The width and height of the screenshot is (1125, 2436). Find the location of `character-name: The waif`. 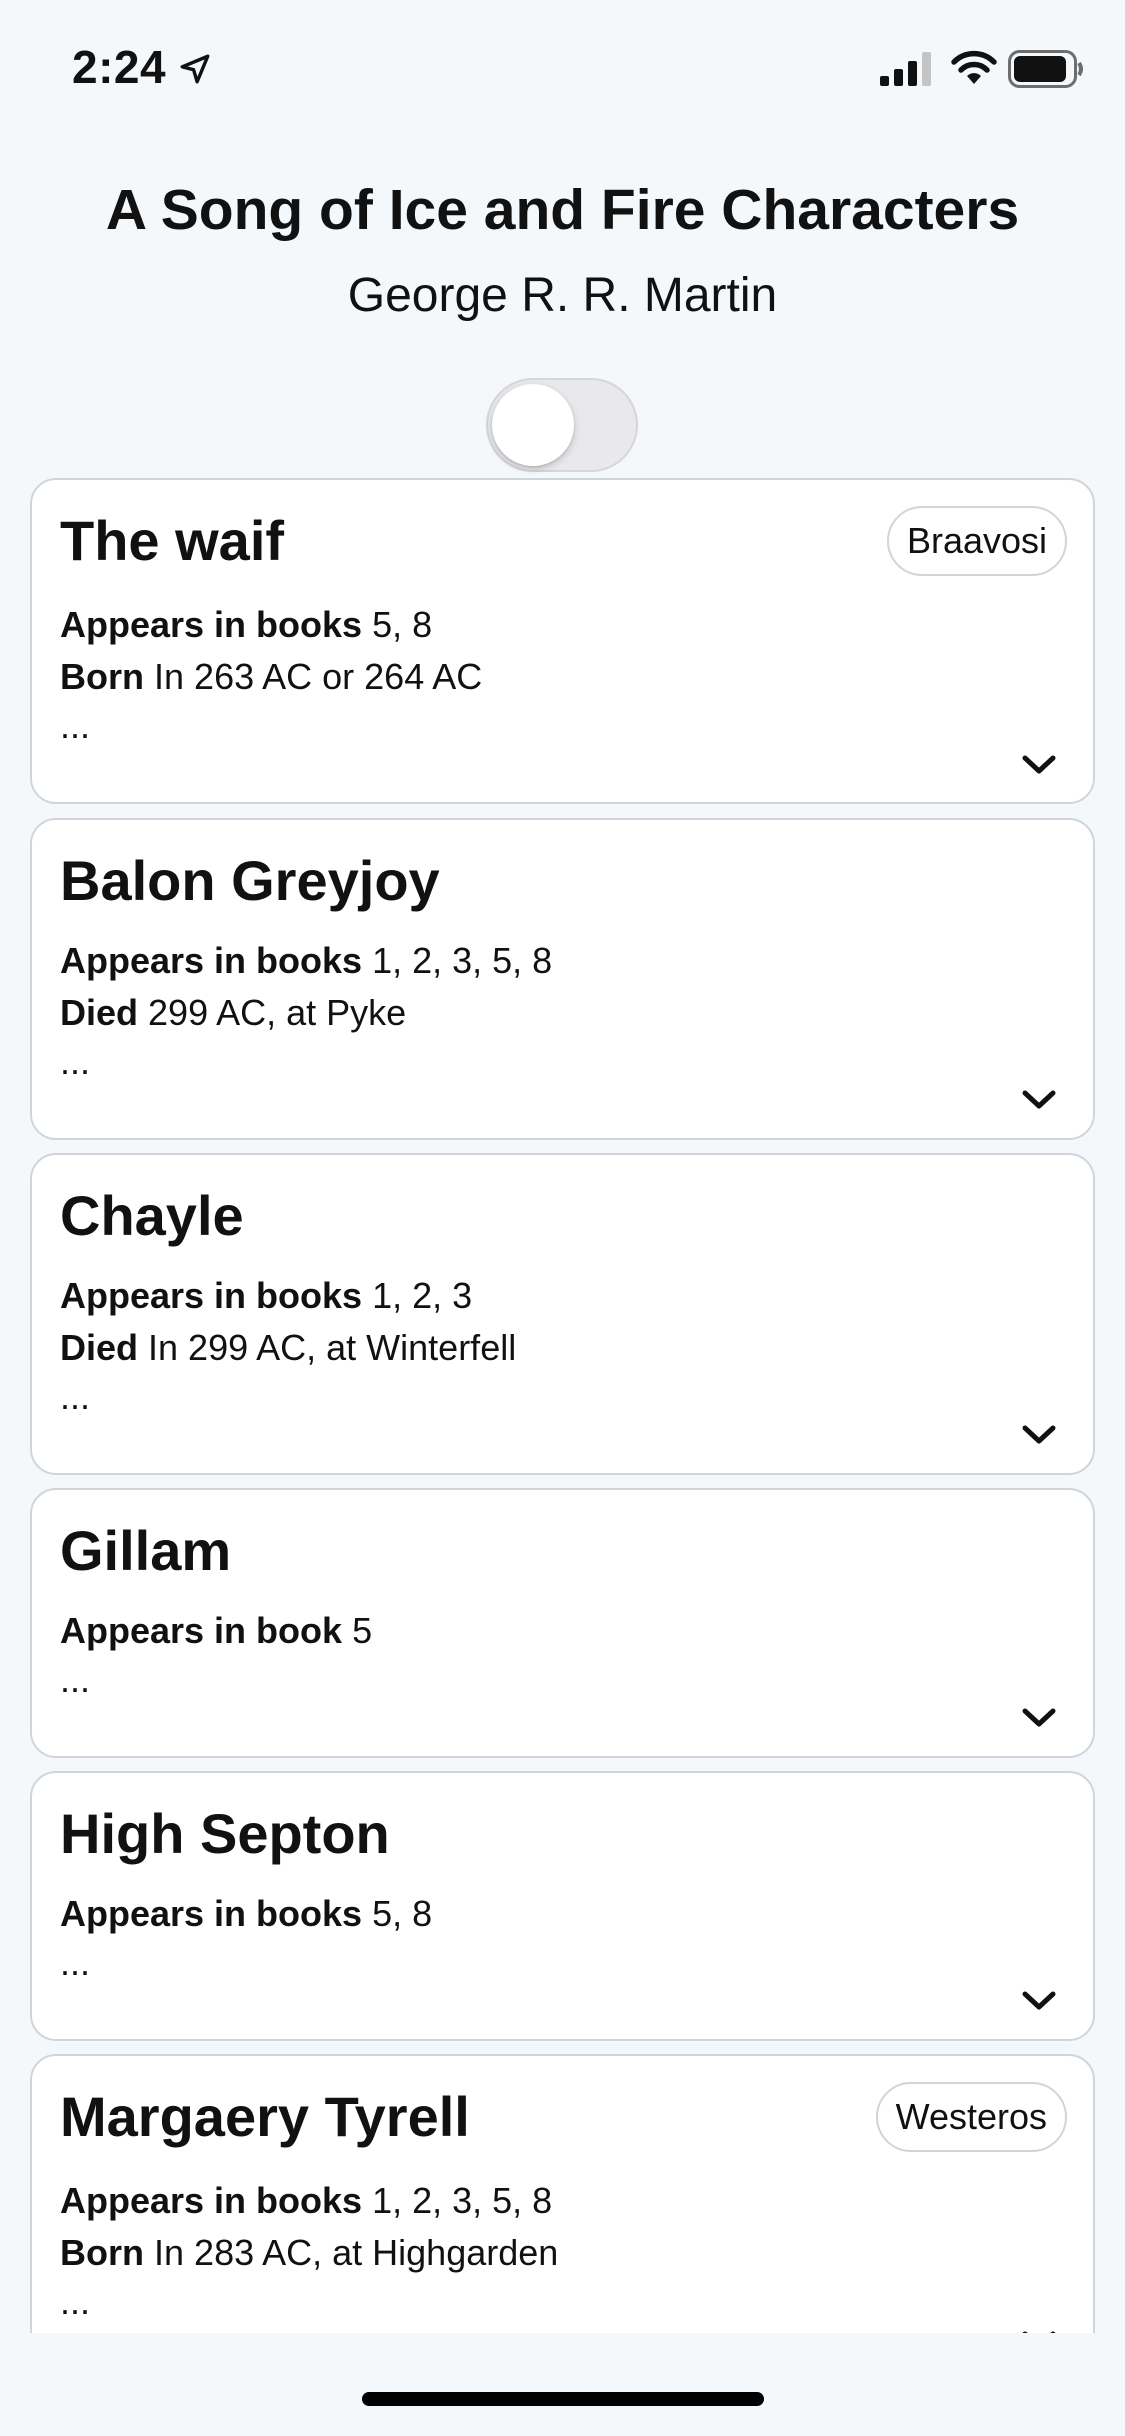

character-name: The waif is located at coordinates (172, 540).